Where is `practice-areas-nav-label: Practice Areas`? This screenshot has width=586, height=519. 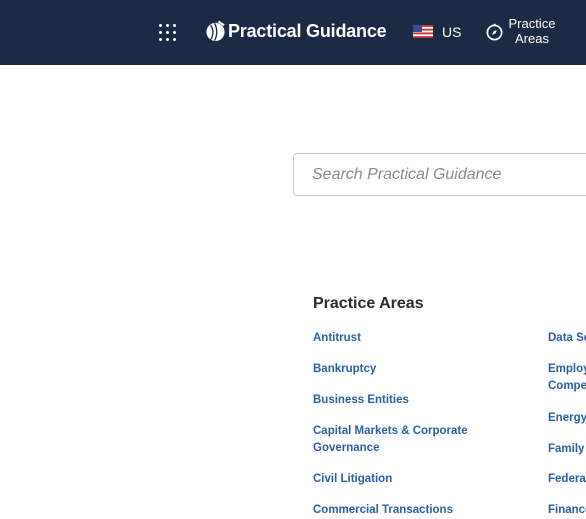
practice-areas-nav-label: Practice Areas is located at coordinates (532, 31).